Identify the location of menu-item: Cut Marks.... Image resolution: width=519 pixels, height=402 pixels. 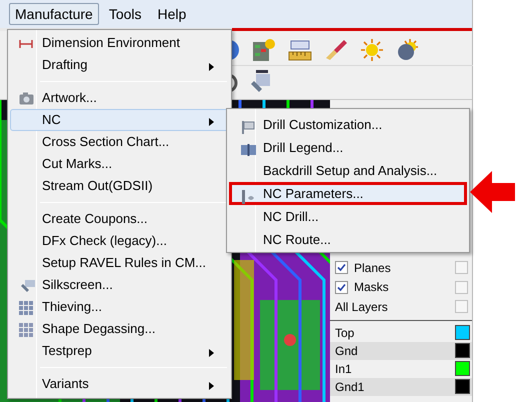
(119, 164).